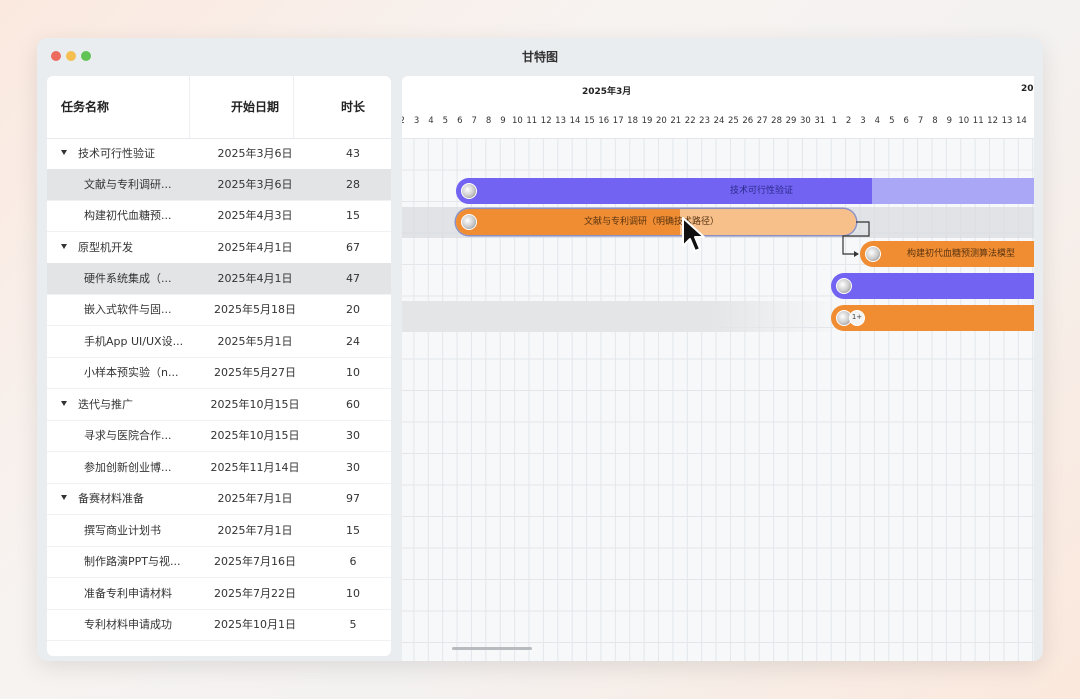 The width and height of the screenshot is (1080, 699). Describe the element at coordinates (820, 121) in the screenshot. I see `day-label: 31` at that location.